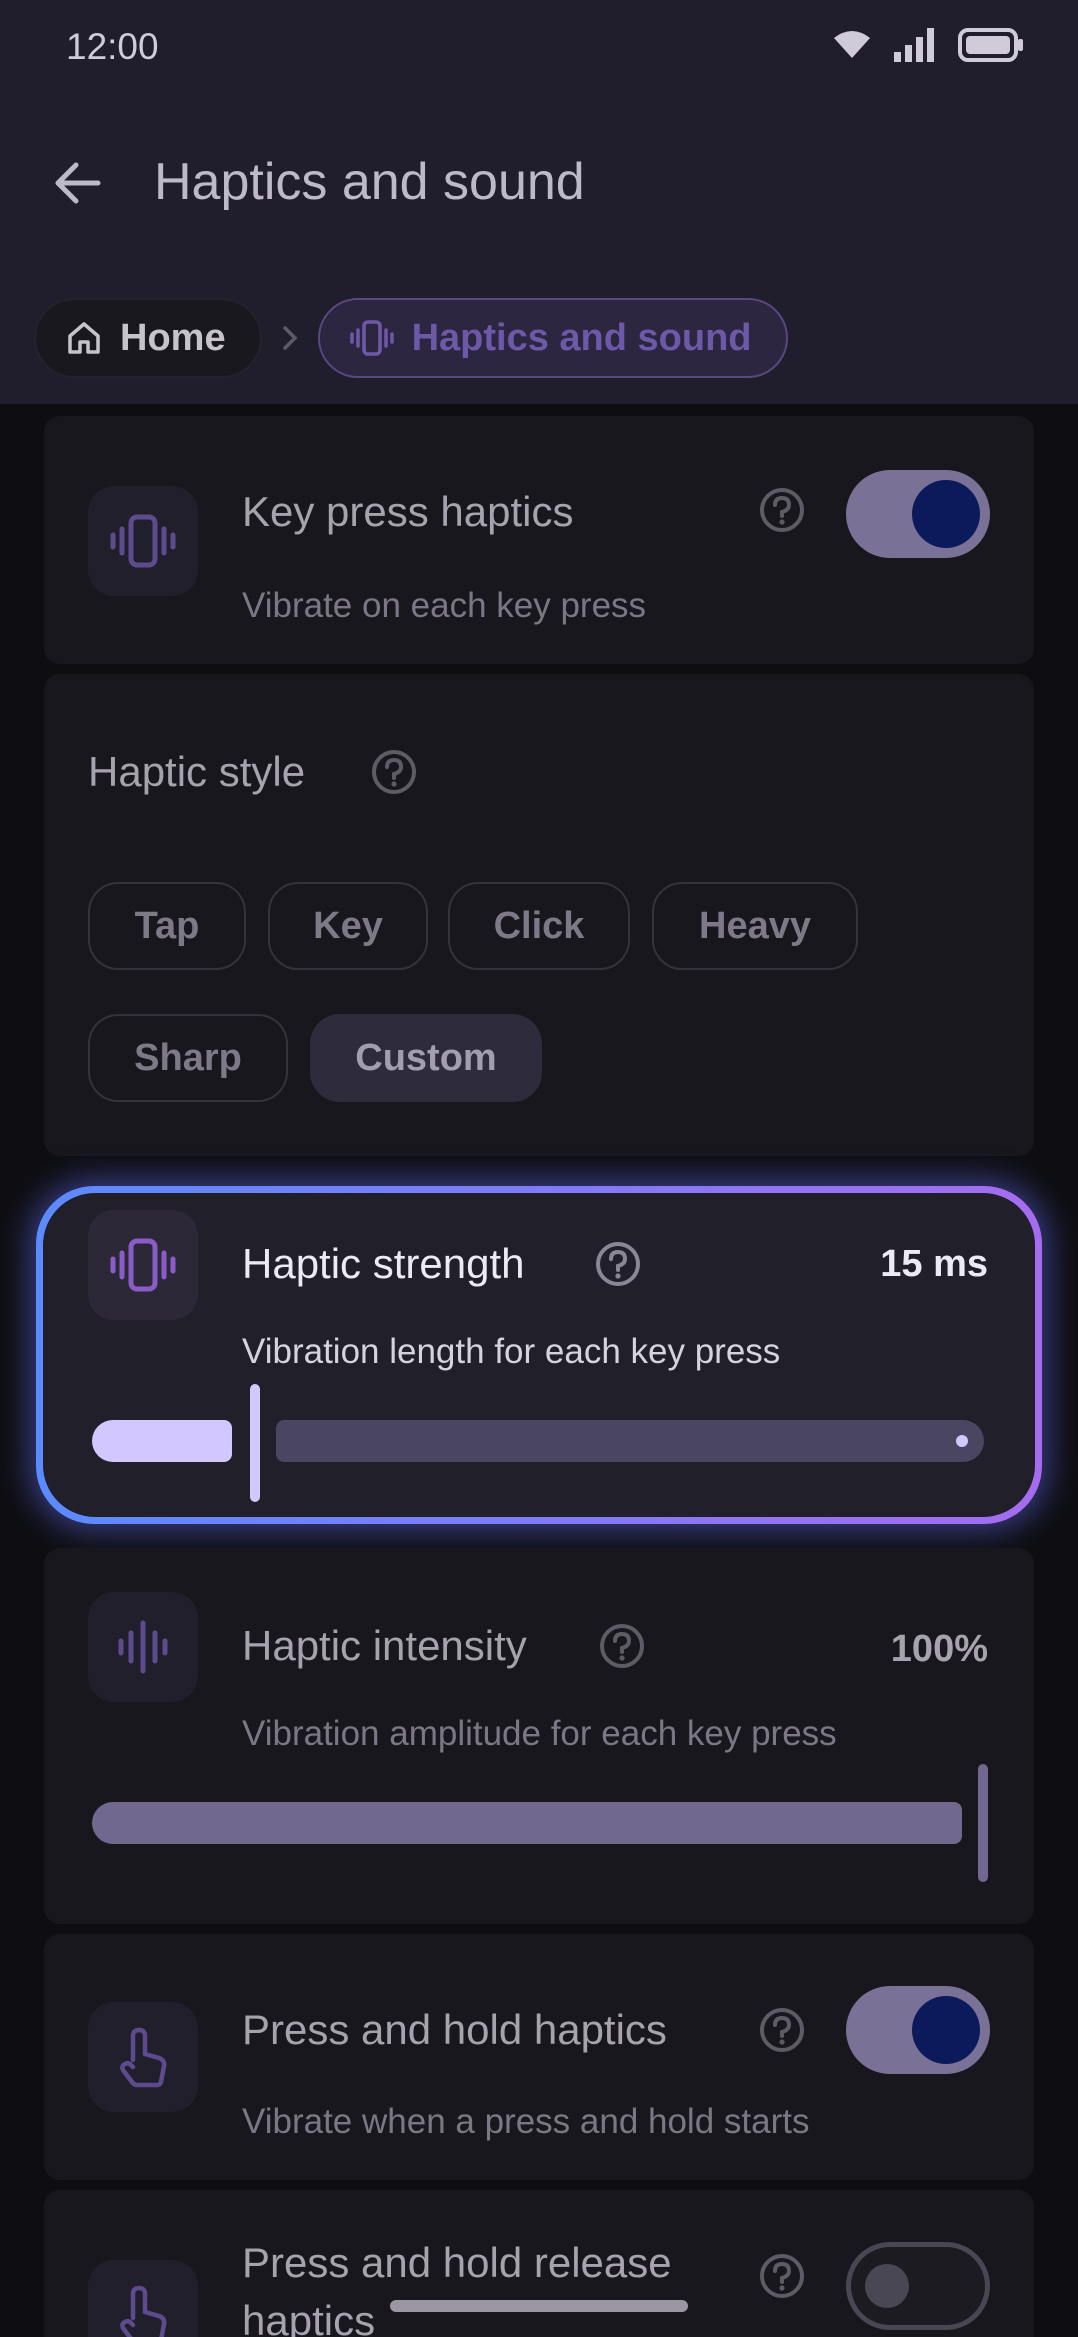 Image resolution: width=1078 pixels, height=2337 pixels. I want to click on breadcrumb-home-label: Home, so click(173, 337).